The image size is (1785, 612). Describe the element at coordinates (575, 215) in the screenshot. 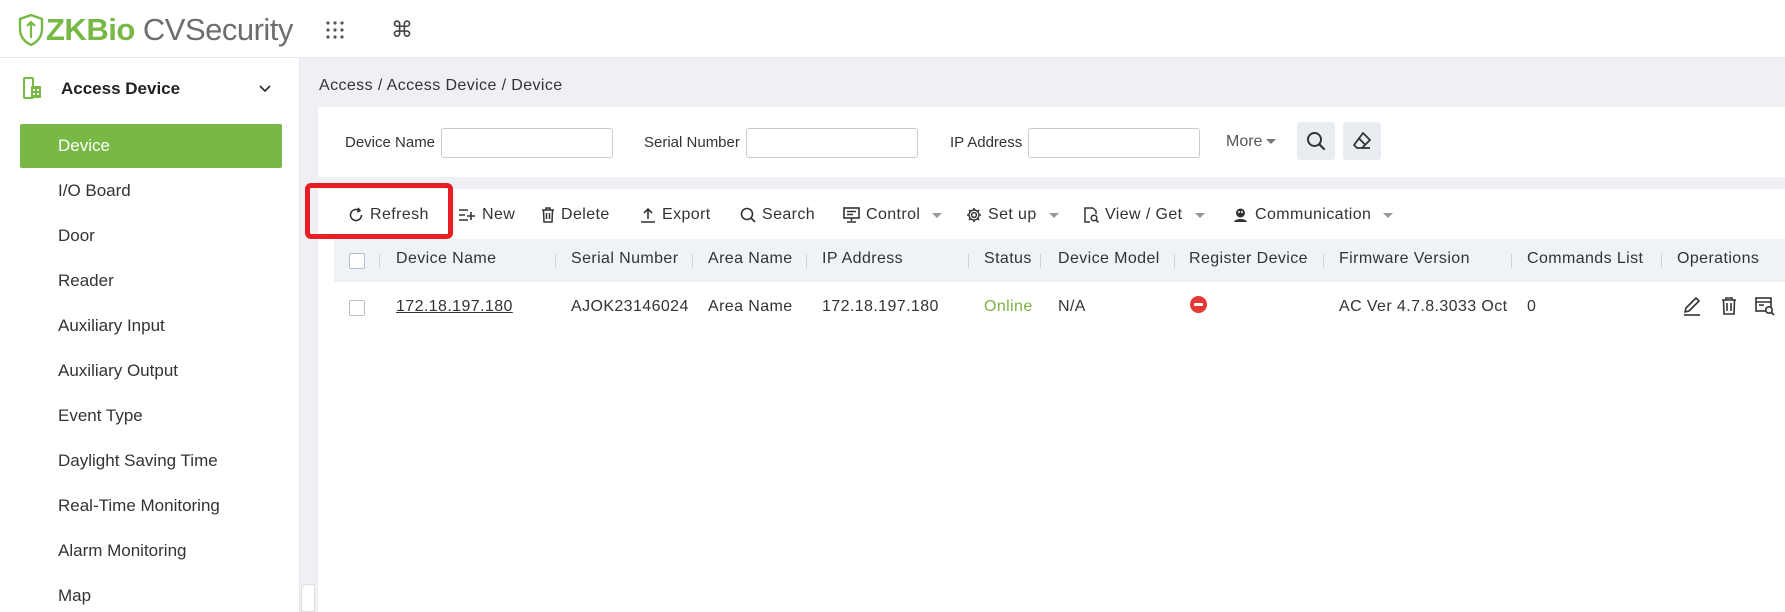

I see `delete-button: Delete` at that location.